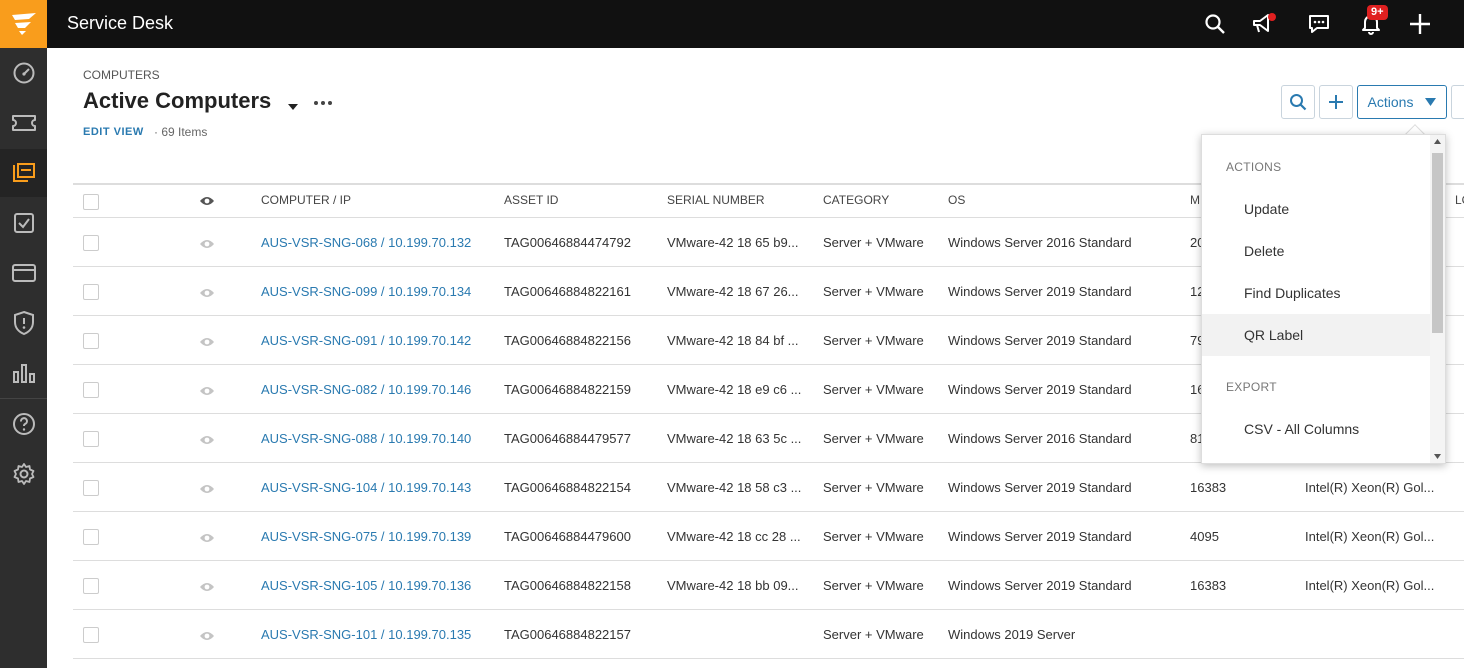  What do you see at coordinates (1317, 293) in the screenshot?
I see `menu-item-find-duplicates: Find Duplicates` at bounding box center [1317, 293].